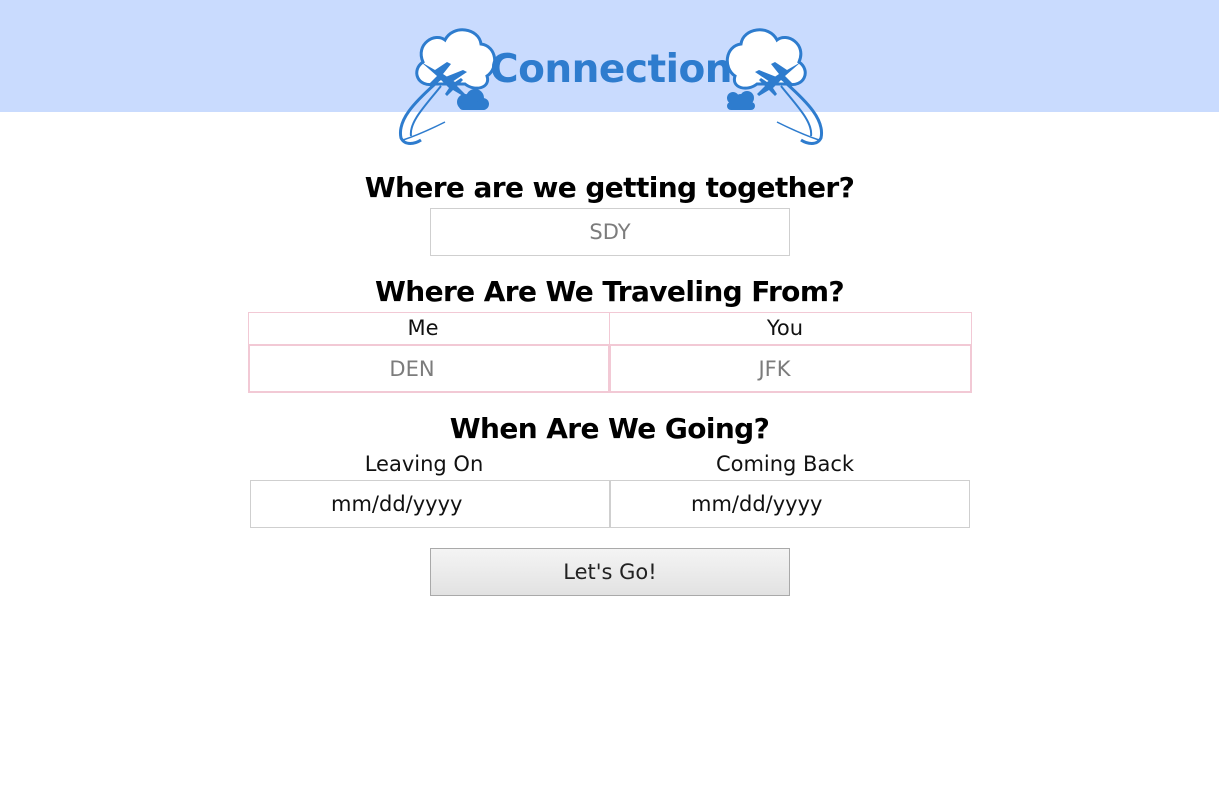 The height and width of the screenshot is (798, 1219). What do you see at coordinates (774, 86) in the screenshot?
I see `cloud-airplane-icon` at bounding box center [774, 86].